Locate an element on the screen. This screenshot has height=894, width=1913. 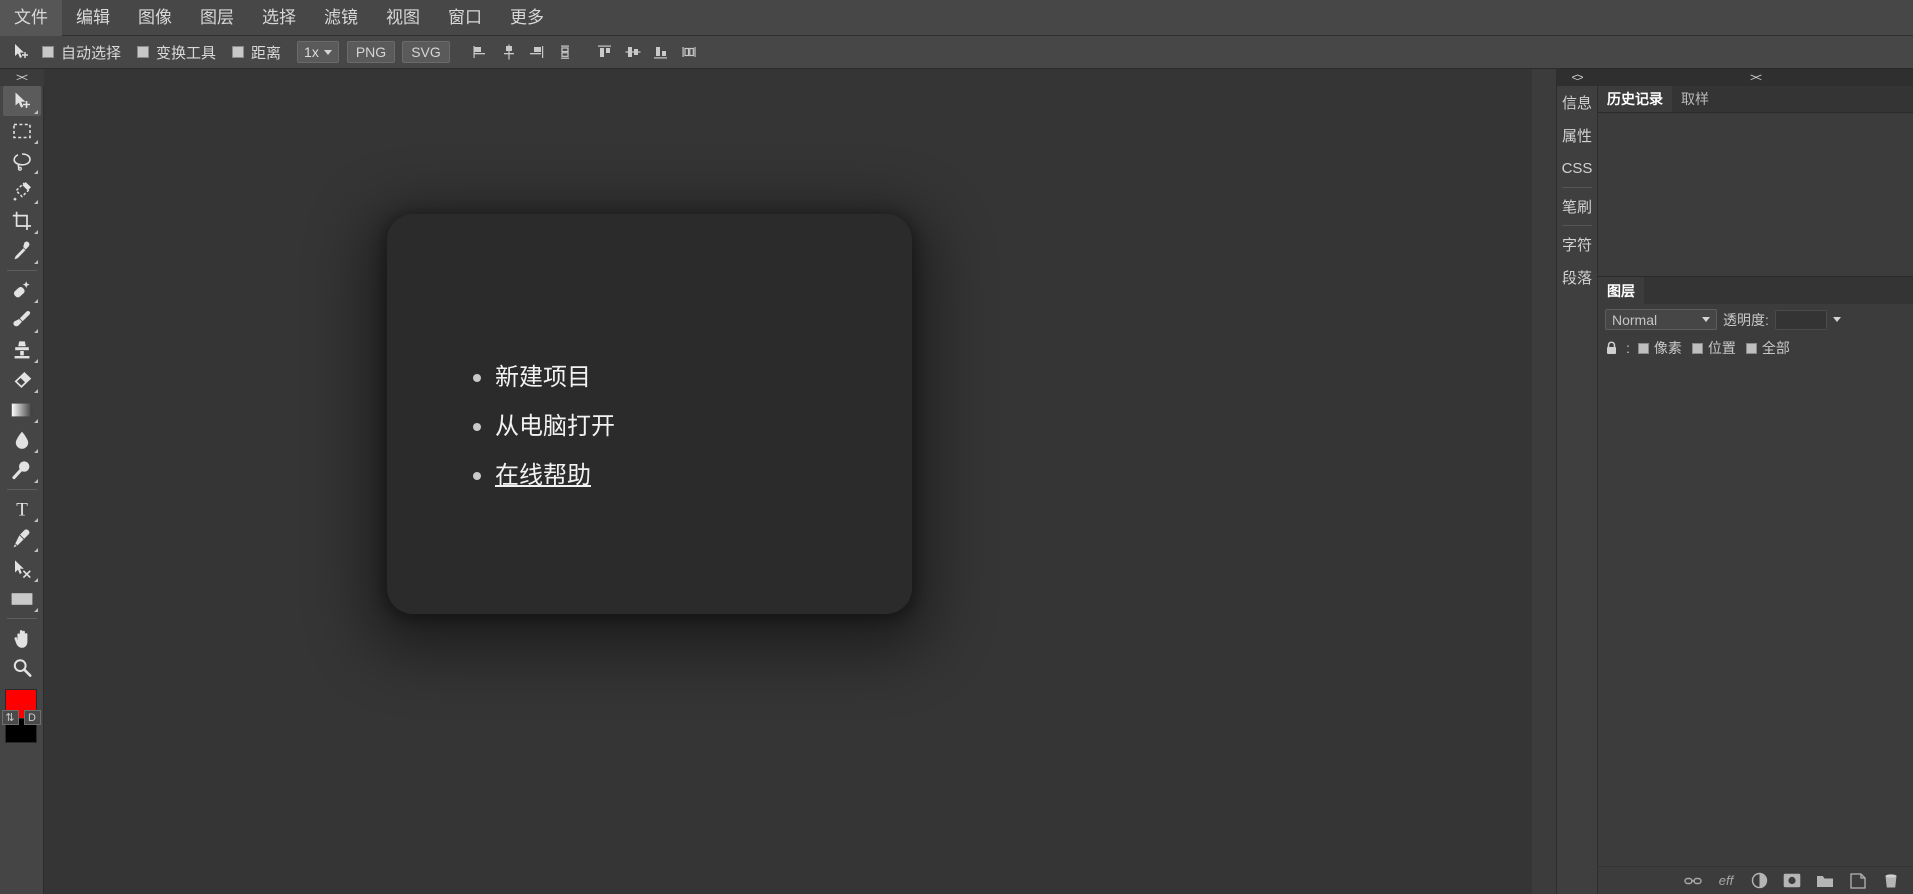
adjustment-layer-icon is located at coordinates (1759, 881).